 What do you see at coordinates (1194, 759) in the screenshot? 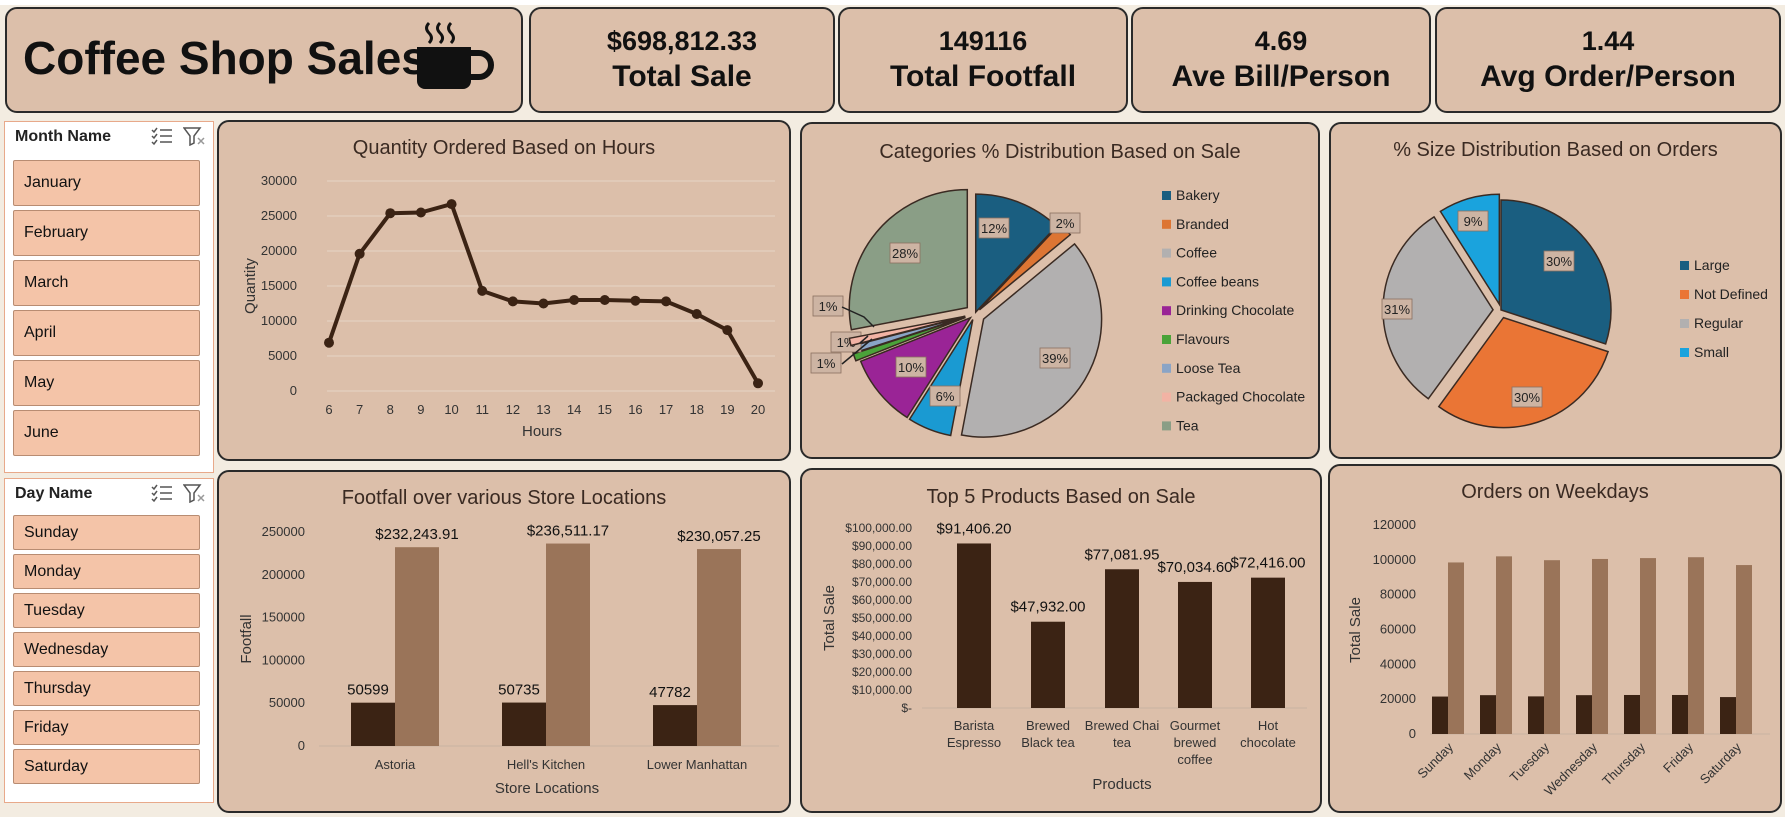
I see `x-tick-label: coffee` at bounding box center [1194, 759].